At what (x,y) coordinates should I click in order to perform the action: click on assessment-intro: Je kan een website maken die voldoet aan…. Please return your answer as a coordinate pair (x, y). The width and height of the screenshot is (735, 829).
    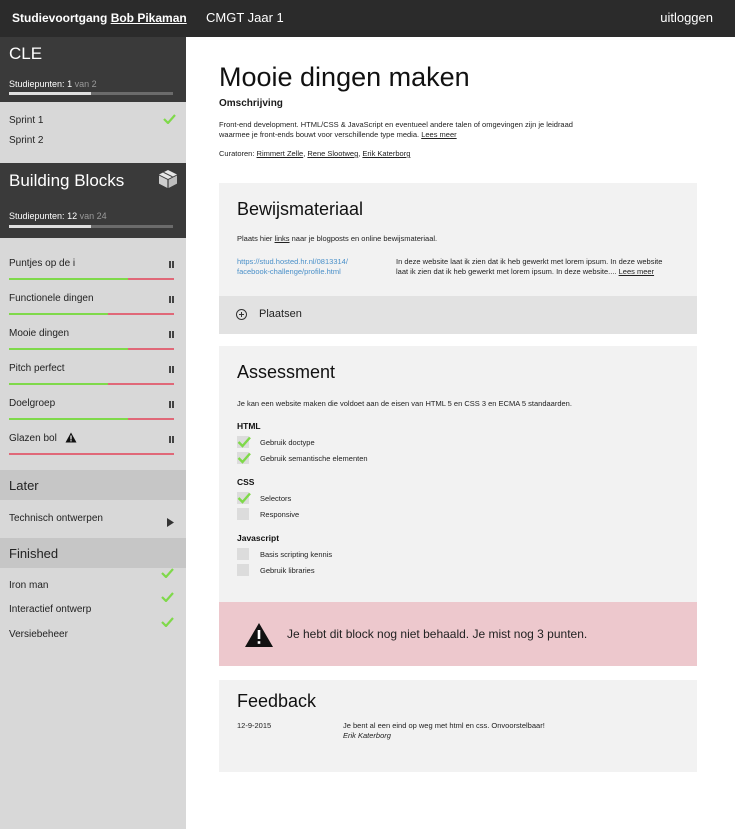
    Looking at the image, I should click on (404, 403).